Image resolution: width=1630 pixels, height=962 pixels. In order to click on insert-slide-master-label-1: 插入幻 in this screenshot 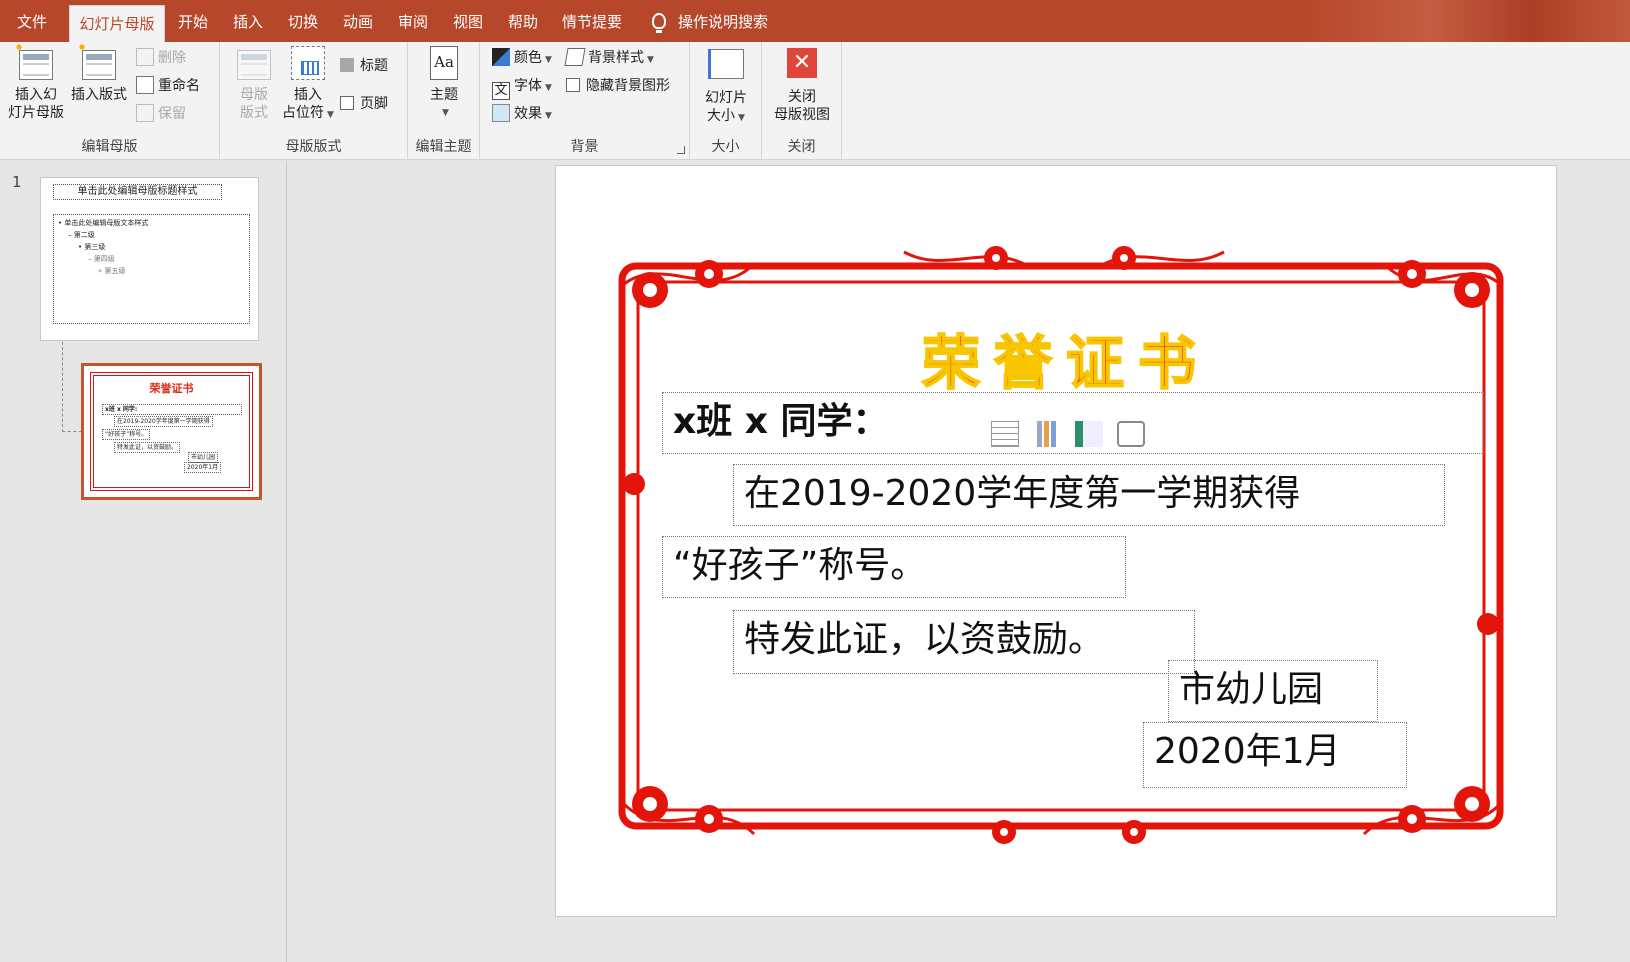, I will do `click(36, 95)`.